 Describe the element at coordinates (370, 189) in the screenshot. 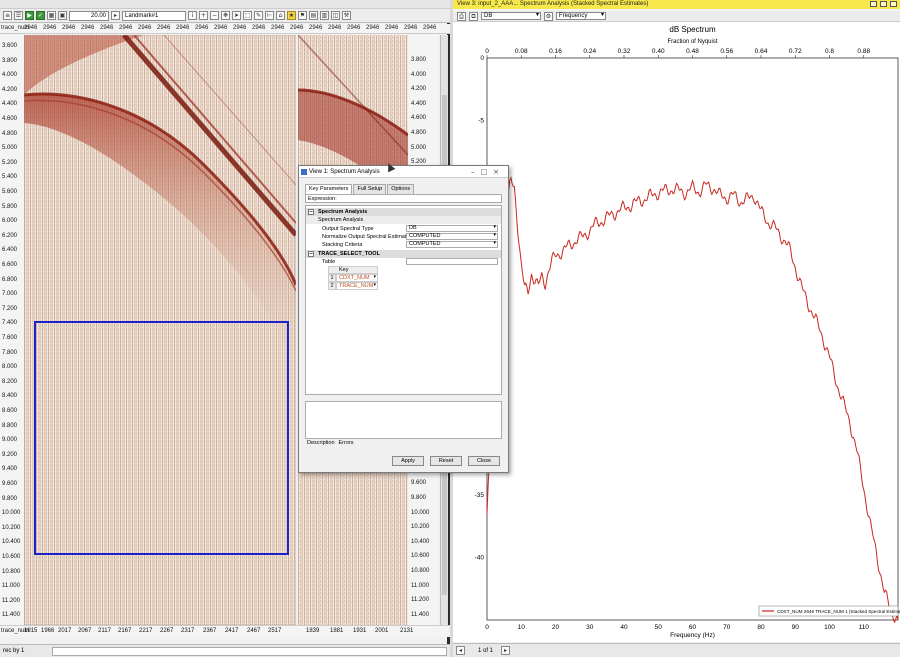

I see `tab-full-setup: Full Setup` at that location.